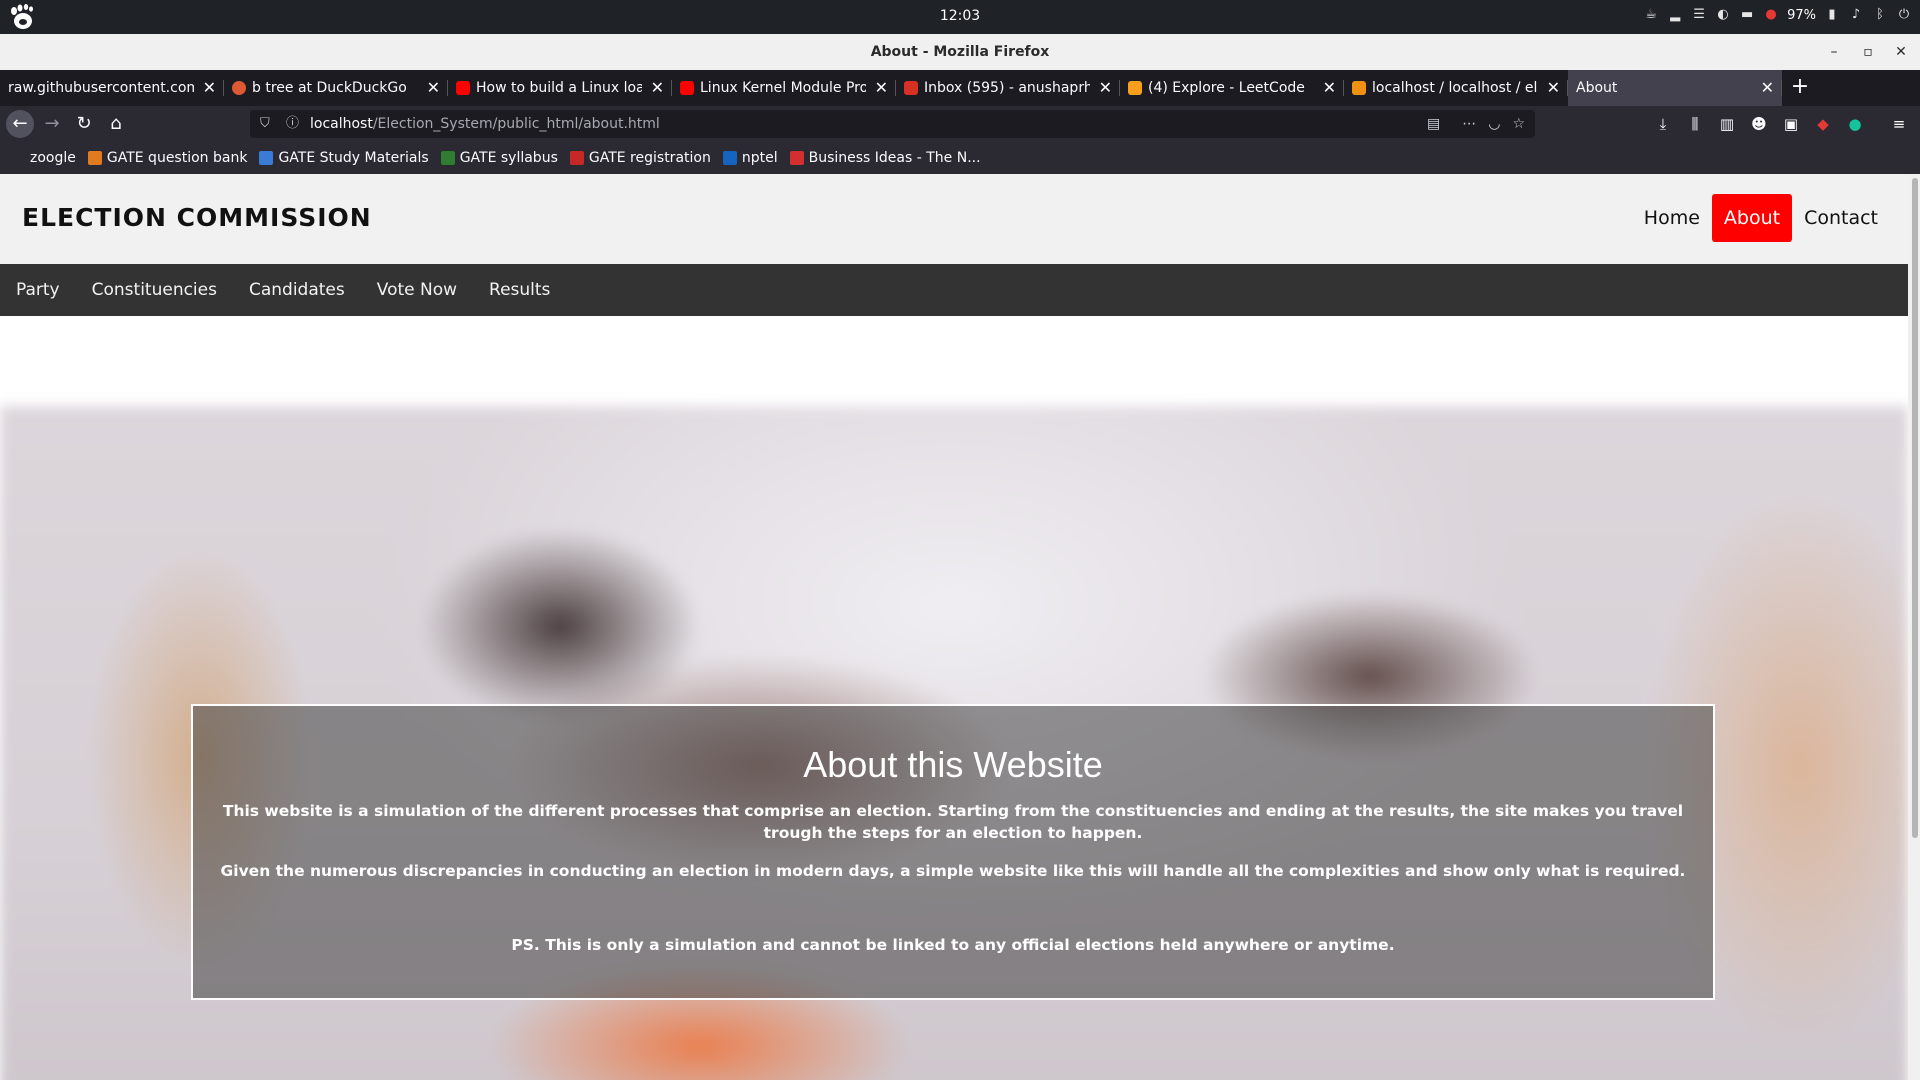 The width and height of the screenshot is (1920, 1080). Describe the element at coordinates (1880, 15) in the screenshot. I see `bluetooth-icon: ᛒ` at that location.